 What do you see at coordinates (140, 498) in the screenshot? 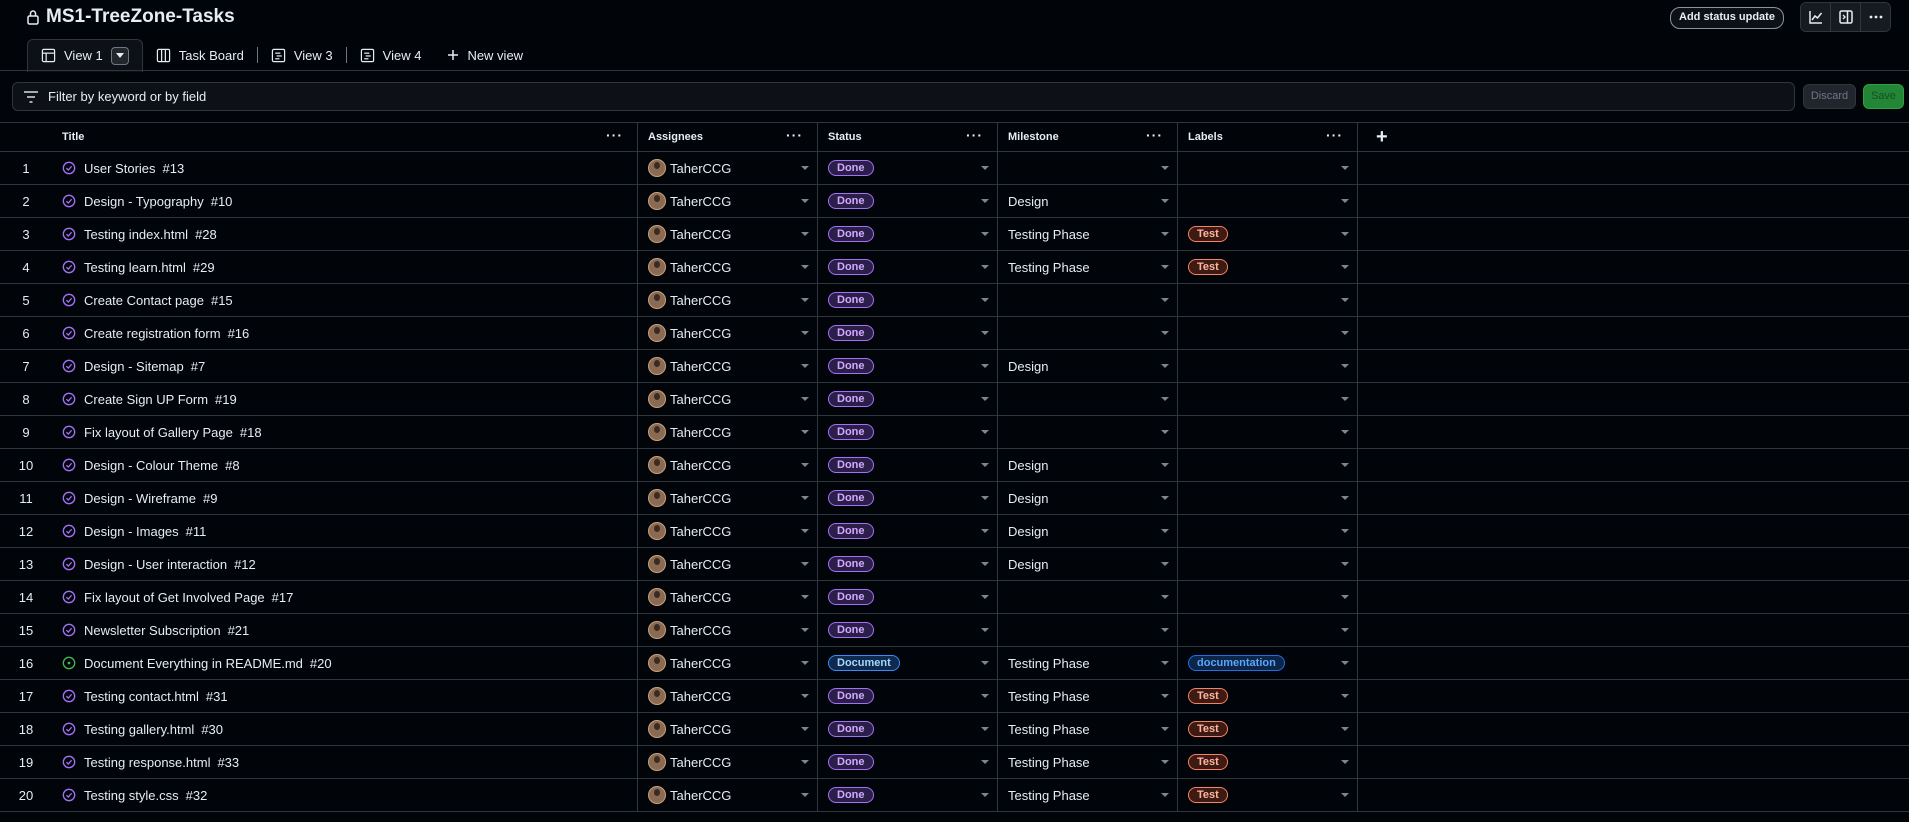
I see `issue-title: Design - Wireframe` at bounding box center [140, 498].